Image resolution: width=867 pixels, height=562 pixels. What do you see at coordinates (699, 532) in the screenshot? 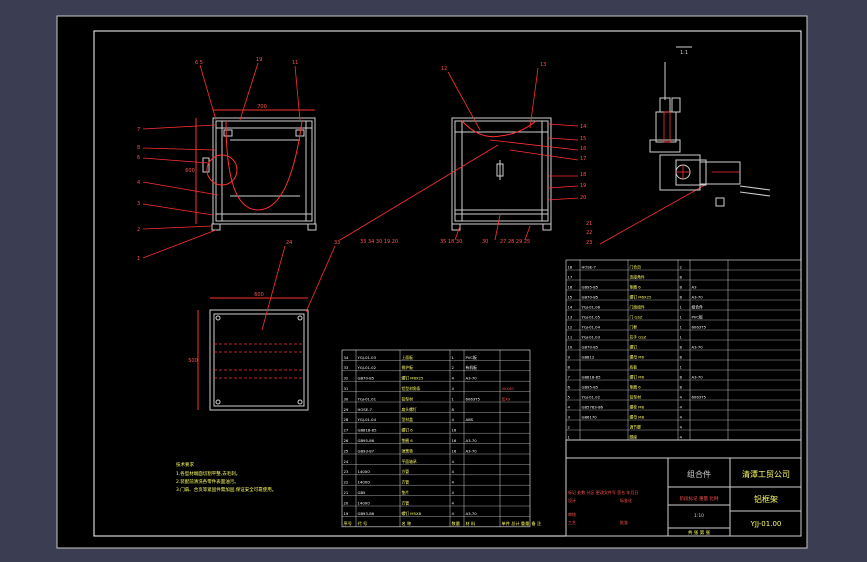
I see `title-block-sheets: 共 张 第 张` at bounding box center [699, 532].